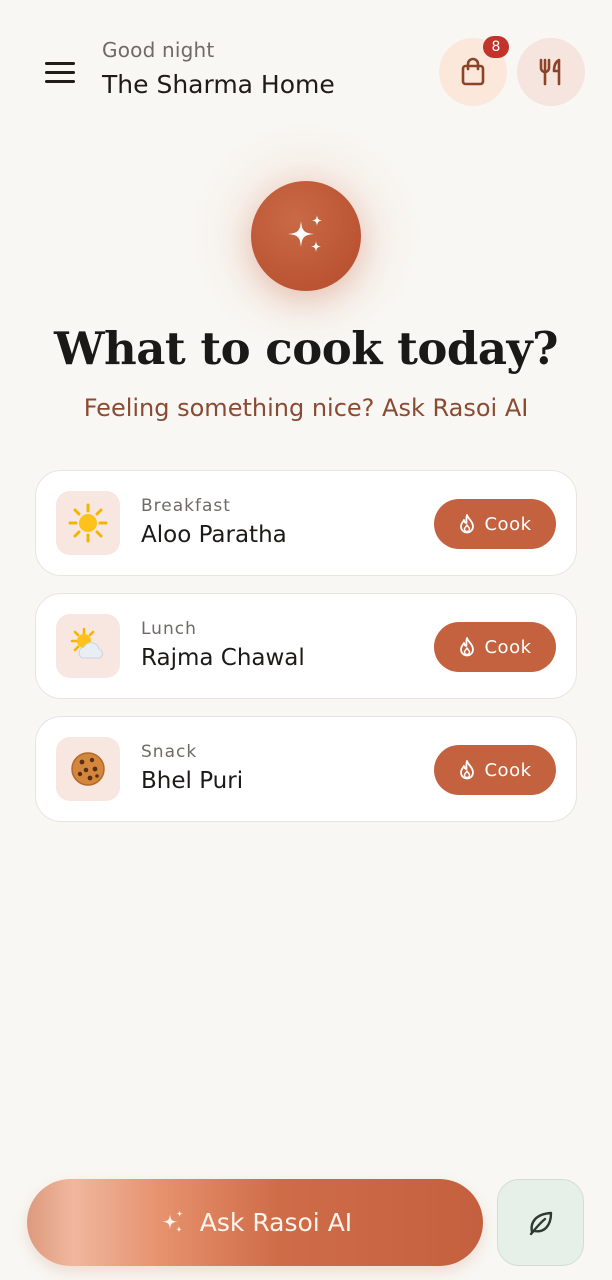 The width and height of the screenshot is (612, 1280). Describe the element at coordinates (306, 408) in the screenshot. I see `page-subtitle: Feeling something nice? Ask Rasoi AI` at that location.